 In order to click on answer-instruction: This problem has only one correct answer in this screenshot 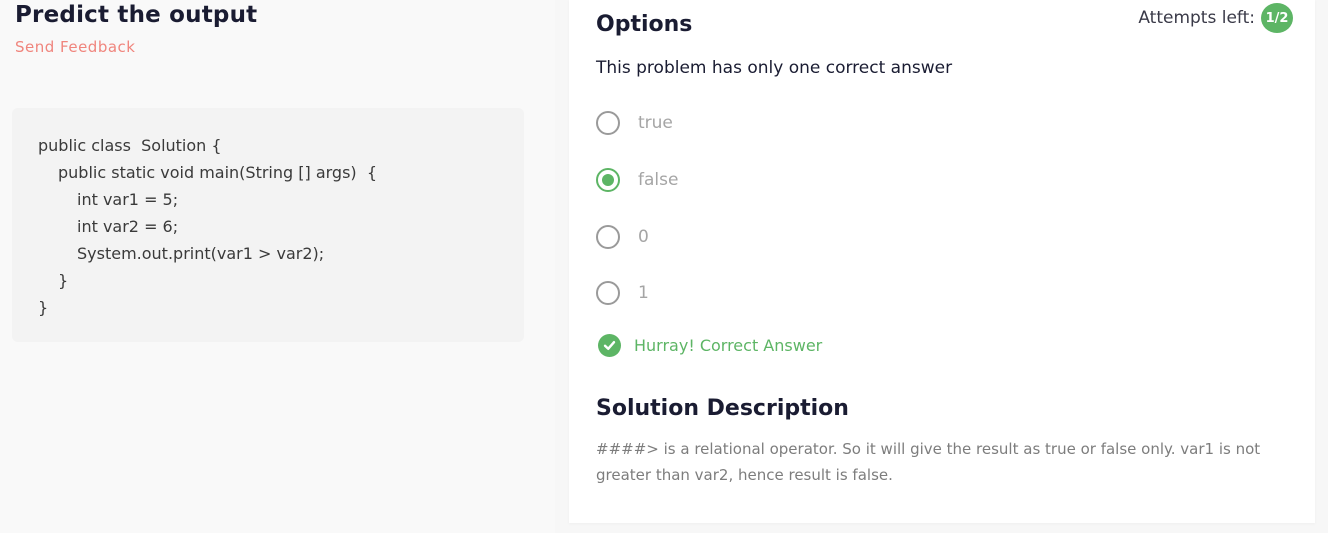, I will do `click(774, 68)`.